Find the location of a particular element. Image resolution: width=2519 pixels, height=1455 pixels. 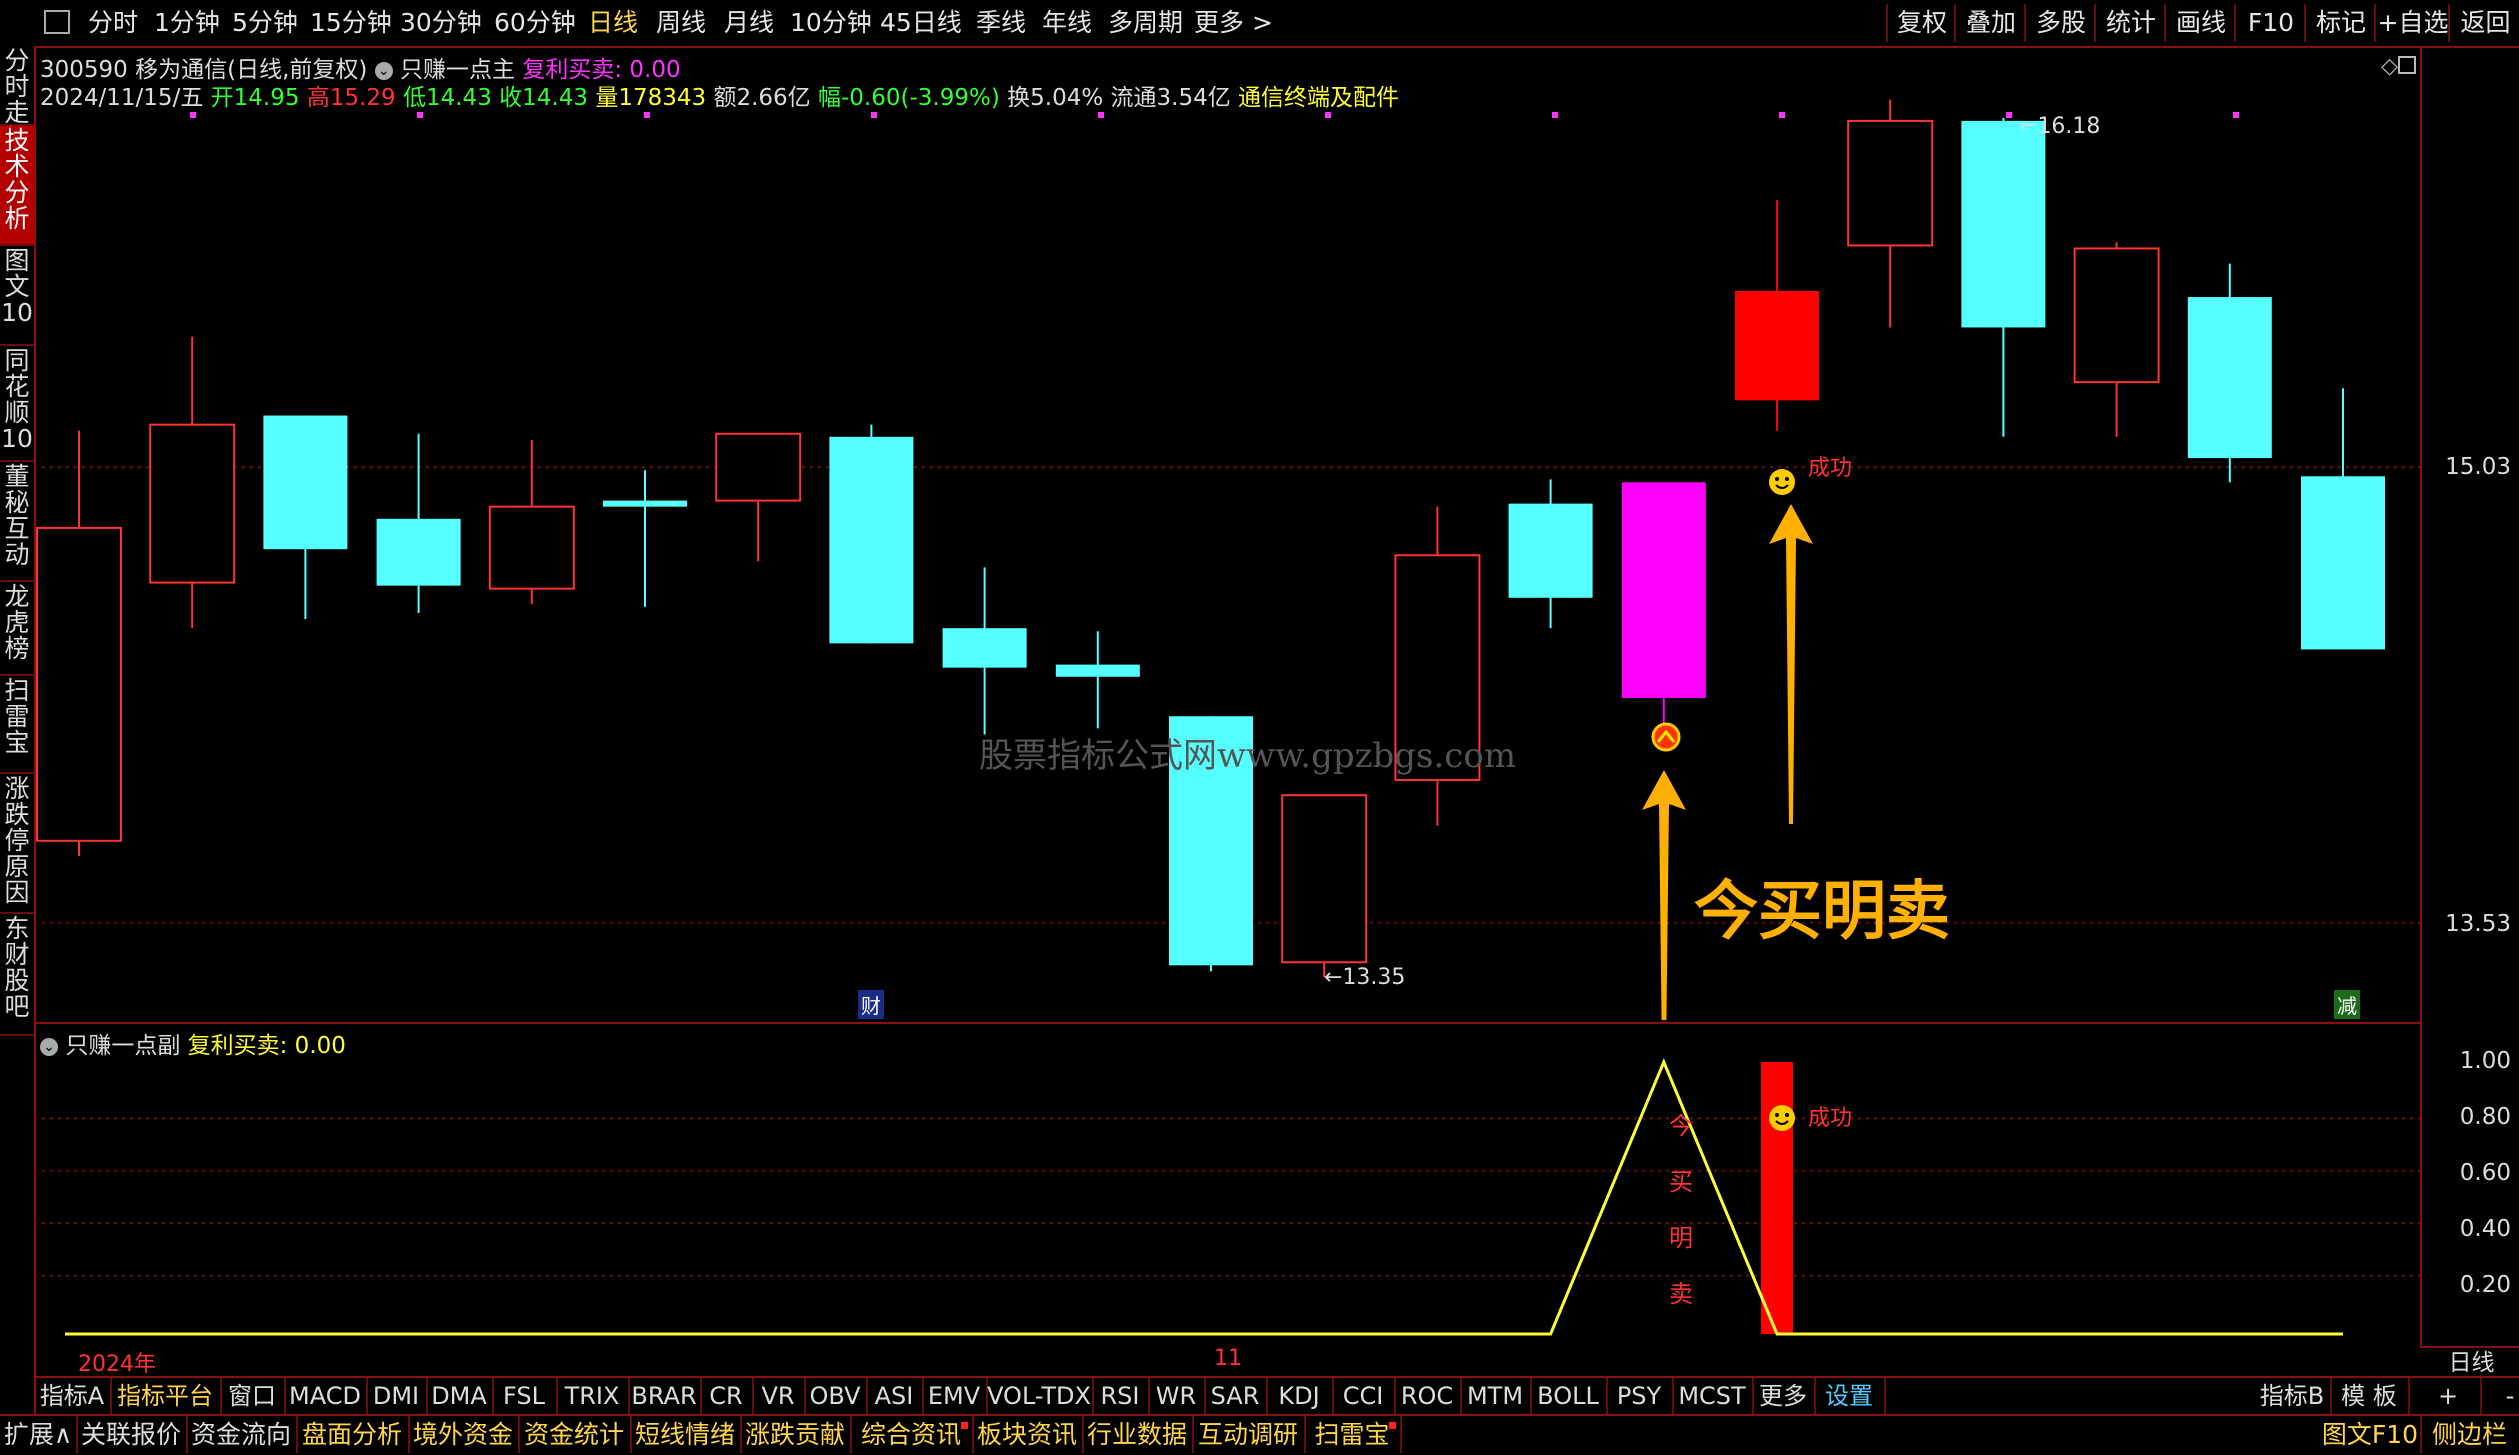

toolbar-button: F10 is located at coordinates (2270, 23).